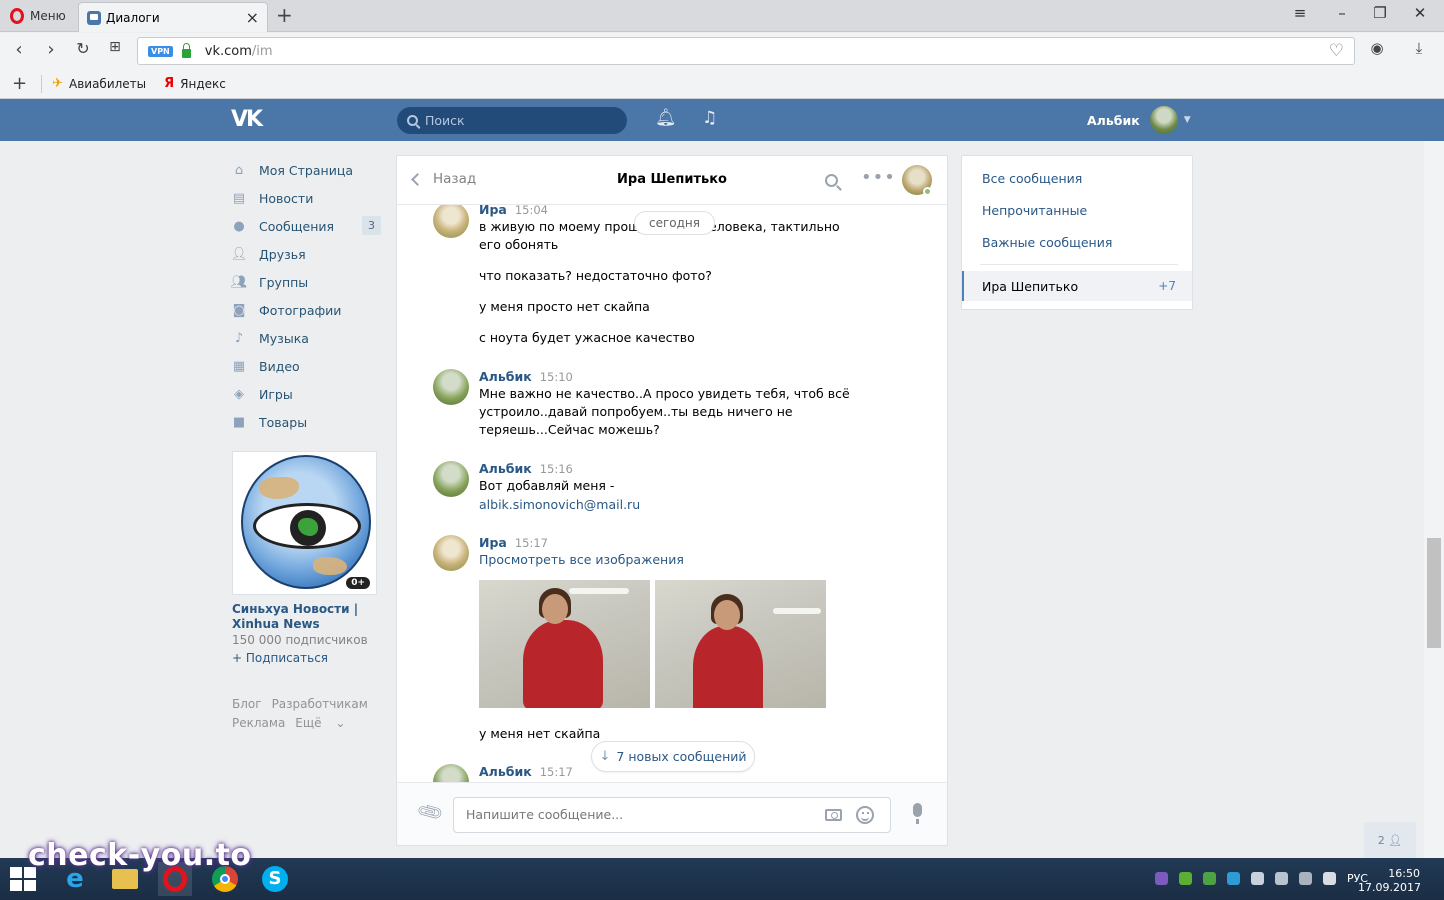 This screenshot has width=1444, height=900. Describe the element at coordinates (1305, 878) in the screenshot. I see `network-icon` at that location.